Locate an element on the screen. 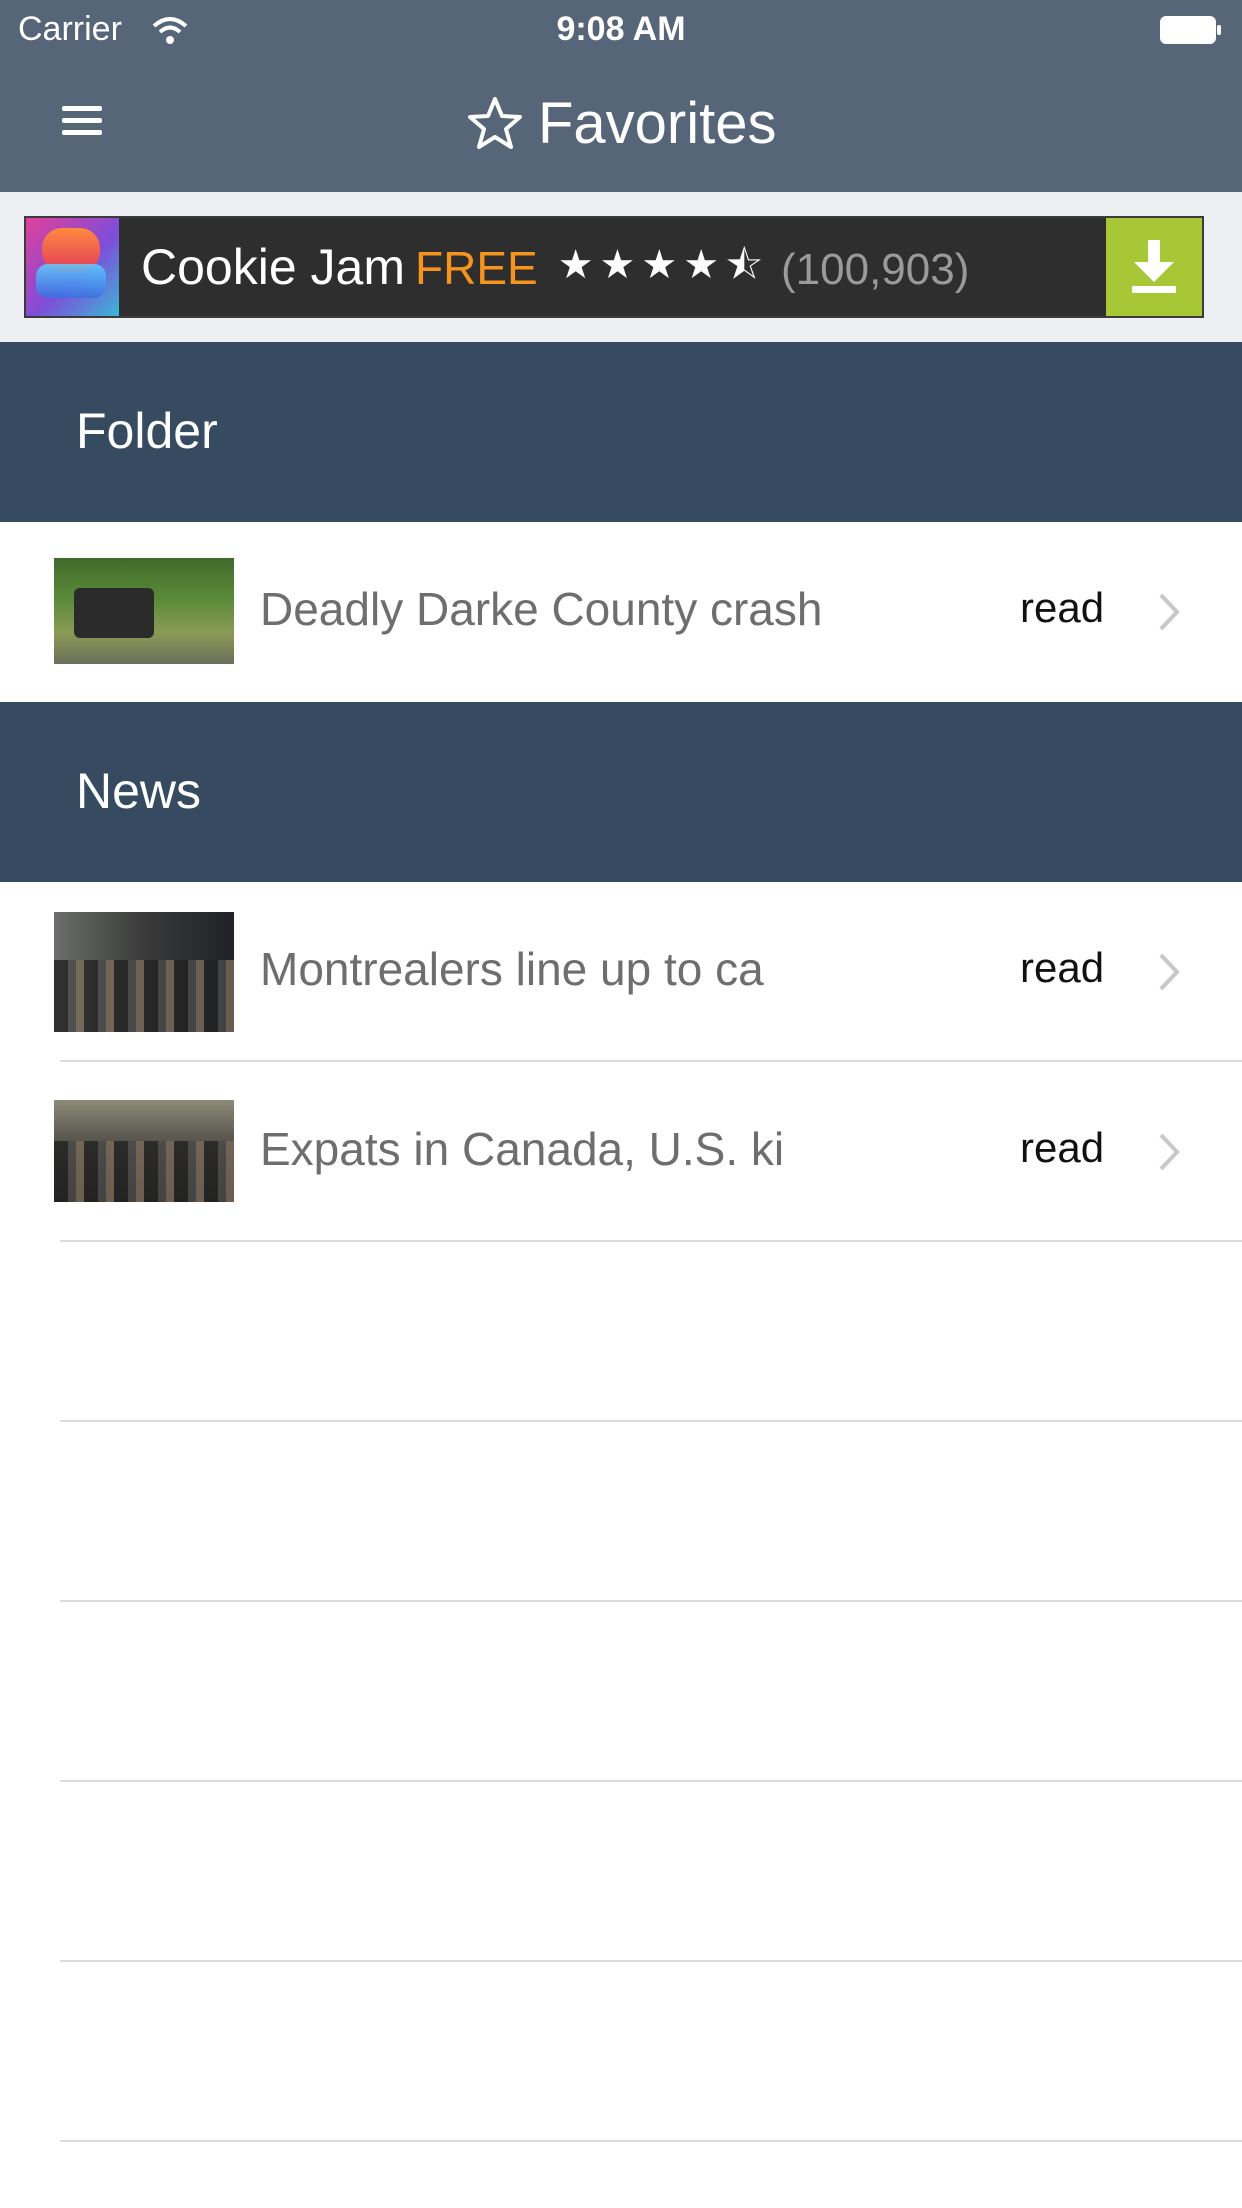  list-item: Montrealers line up to ca read is located at coordinates (621, 972).